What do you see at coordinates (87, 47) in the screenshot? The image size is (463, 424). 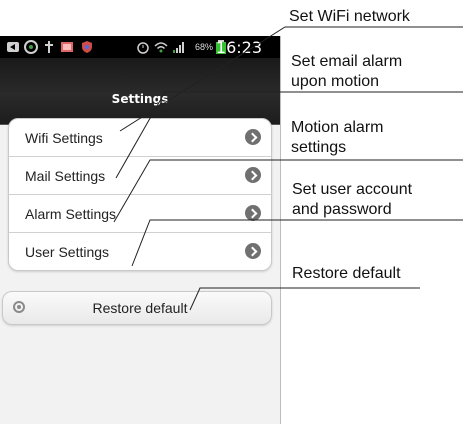 I see `shield-icon` at bounding box center [87, 47].